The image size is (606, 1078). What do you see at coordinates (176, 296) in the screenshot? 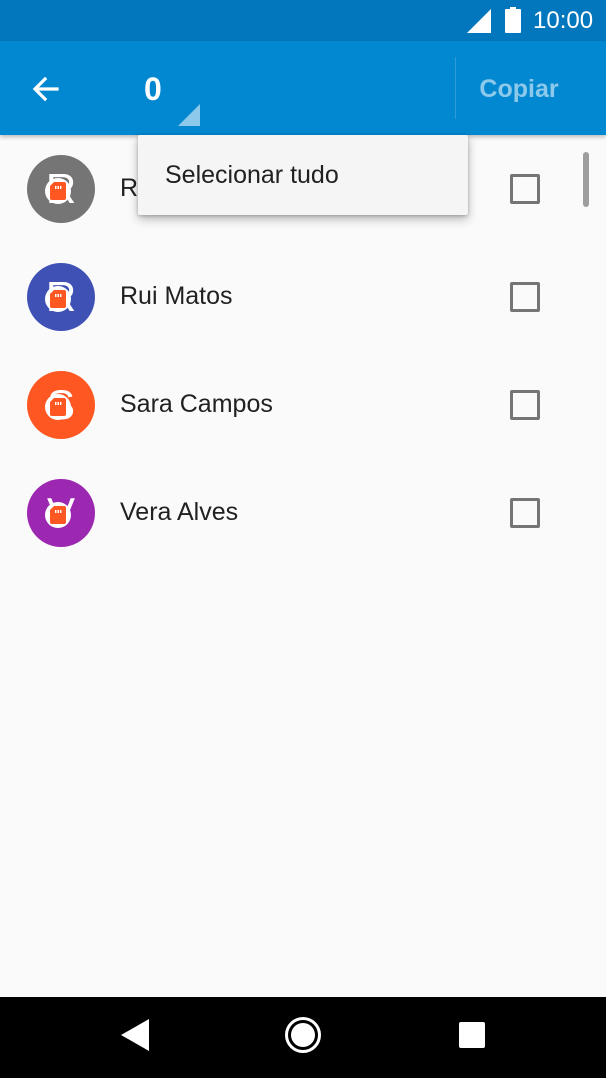
I see `contact-name: Rui Matos` at bounding box center [176, 296].